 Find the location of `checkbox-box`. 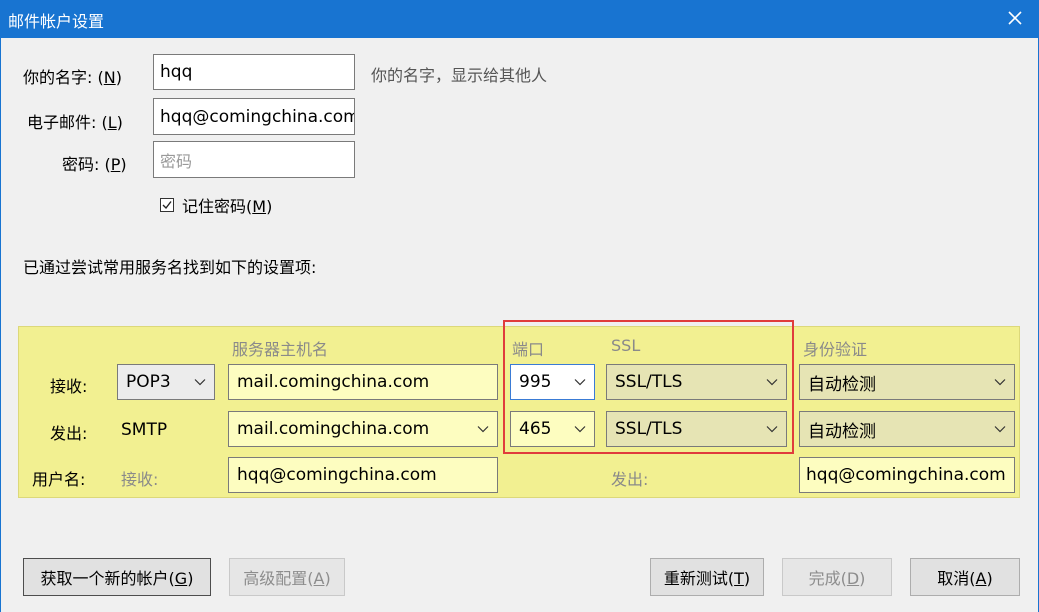

checkbox-box is located at coordinates (167, 205).